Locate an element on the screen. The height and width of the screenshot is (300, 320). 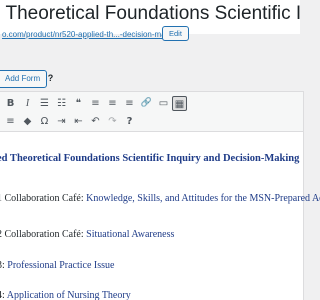
permalink-base: o.com/product/ is located at coordinates (28, 34).